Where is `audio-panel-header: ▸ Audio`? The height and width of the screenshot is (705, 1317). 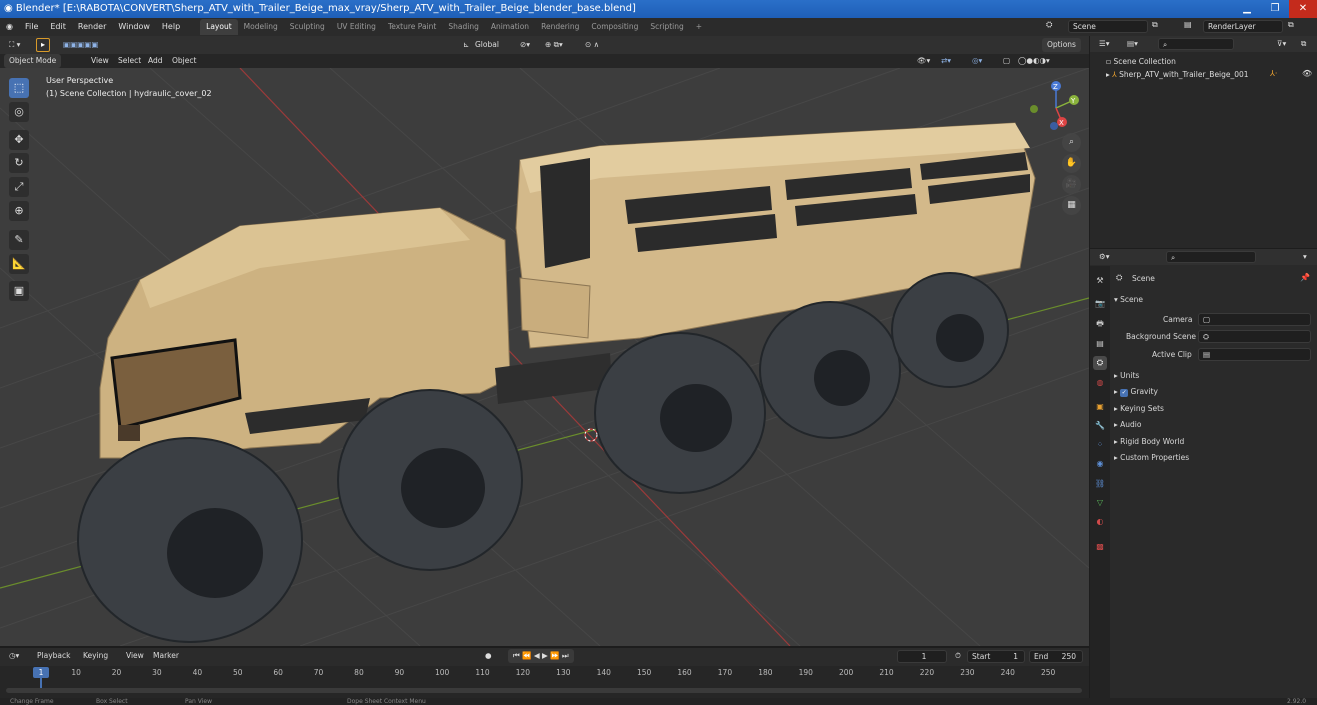 audio-panel-header: ▸ Audio is located at coordinates (1127, 424).